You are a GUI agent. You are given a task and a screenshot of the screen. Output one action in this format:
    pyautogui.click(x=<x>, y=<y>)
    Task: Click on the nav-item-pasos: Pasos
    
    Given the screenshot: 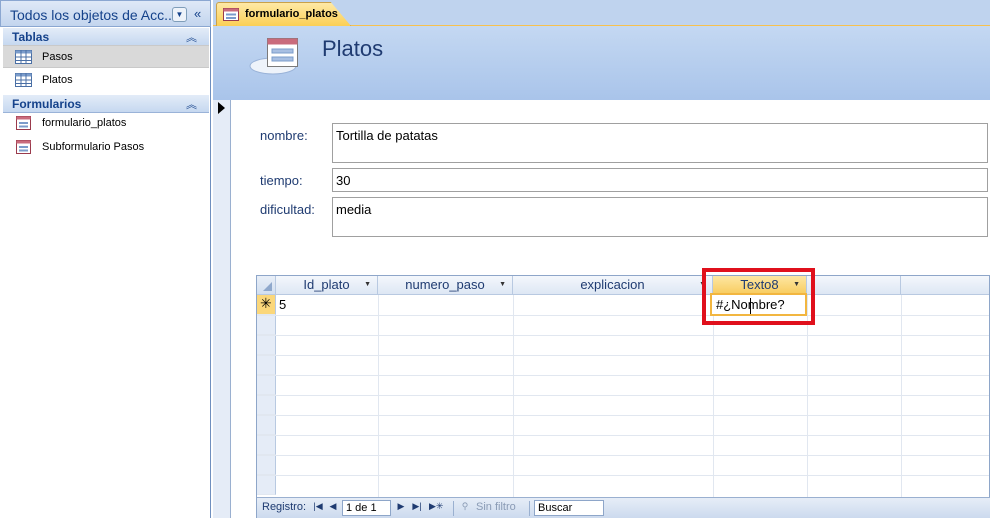 What is the action you would take?
    pyautogui.click(x=106, y=56)
    